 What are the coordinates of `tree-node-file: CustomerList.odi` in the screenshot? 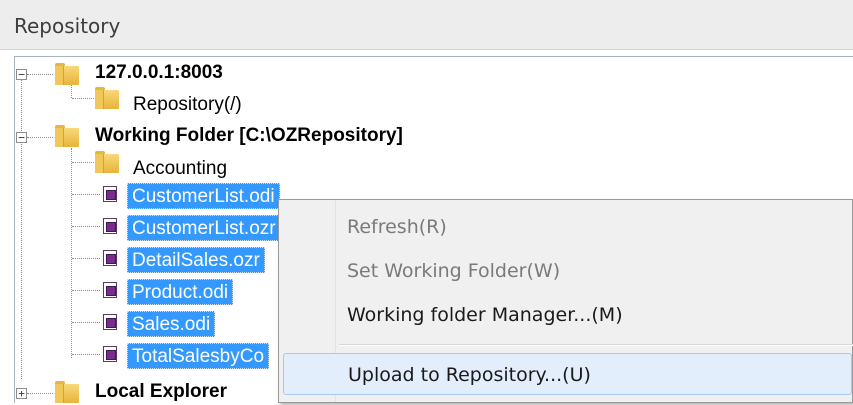 It's located at (203, 196).